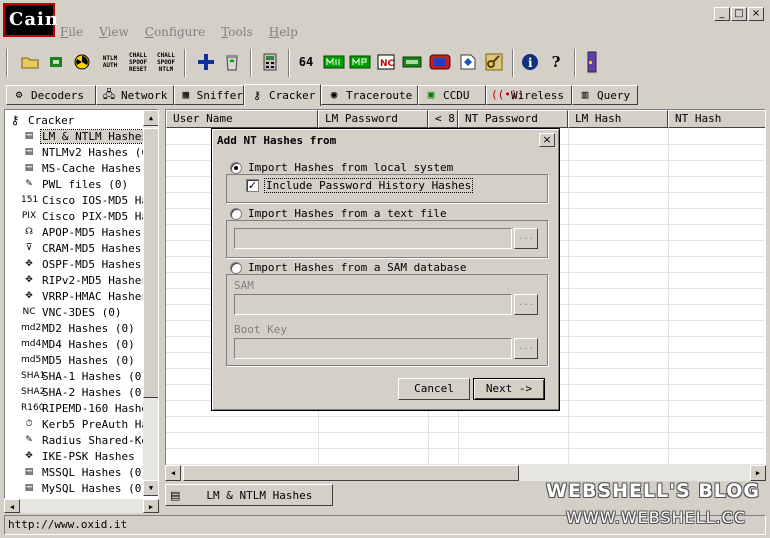 This screenshot has height=538, width=770. What do you see at coordinates (386, 62) in the screenshot?
I see `vnc-icon: NC` at bounding box center [386, 62].